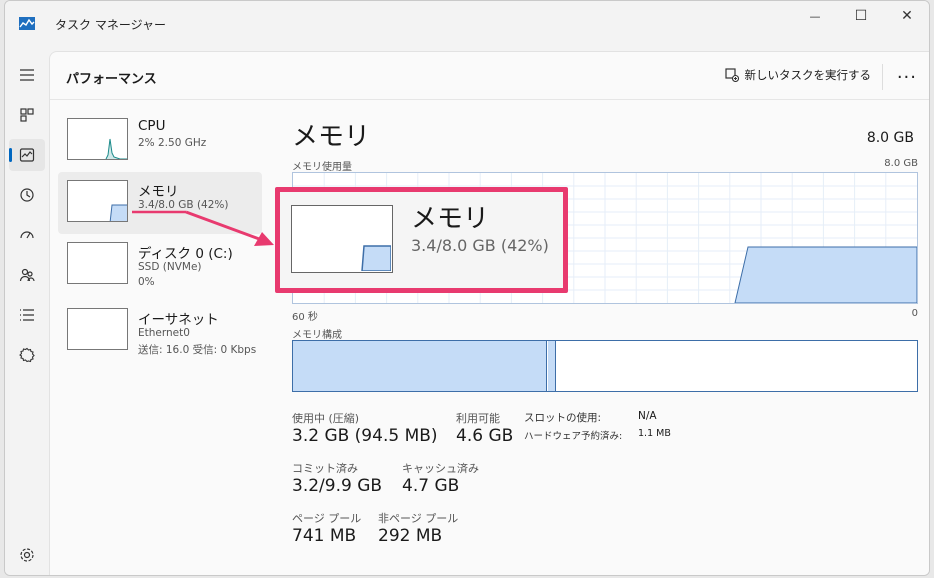 The height and width of the screenshot is (578, 934). I want to click on window-title: タスク マネージャー, so click(110, 25).